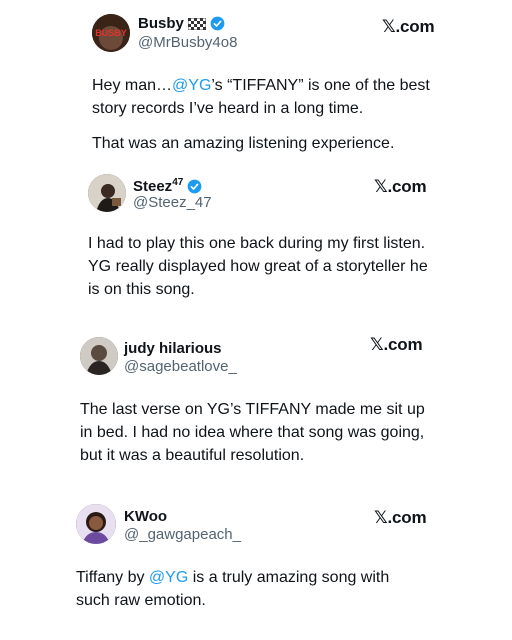  I want to click on avatar-busby-icon: BUSBY, so click(111, 33).